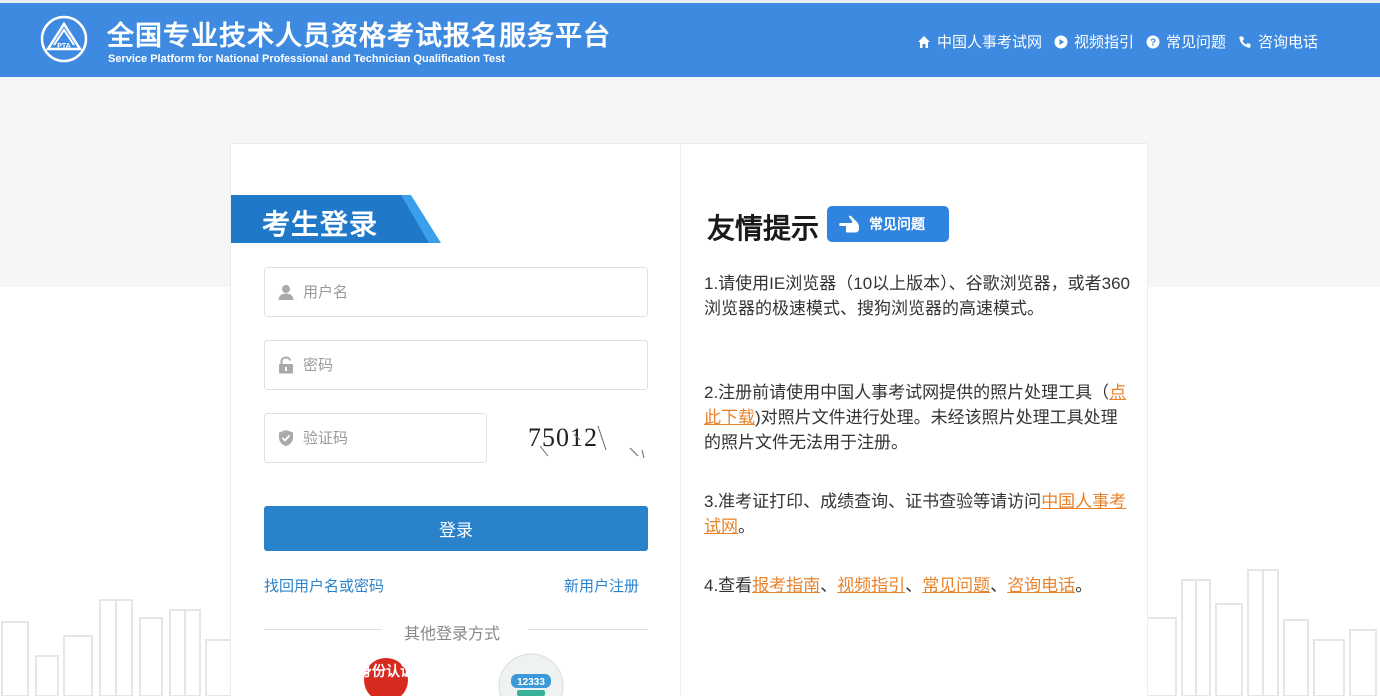  I want to click on divider-line-right, so click(588, 629).